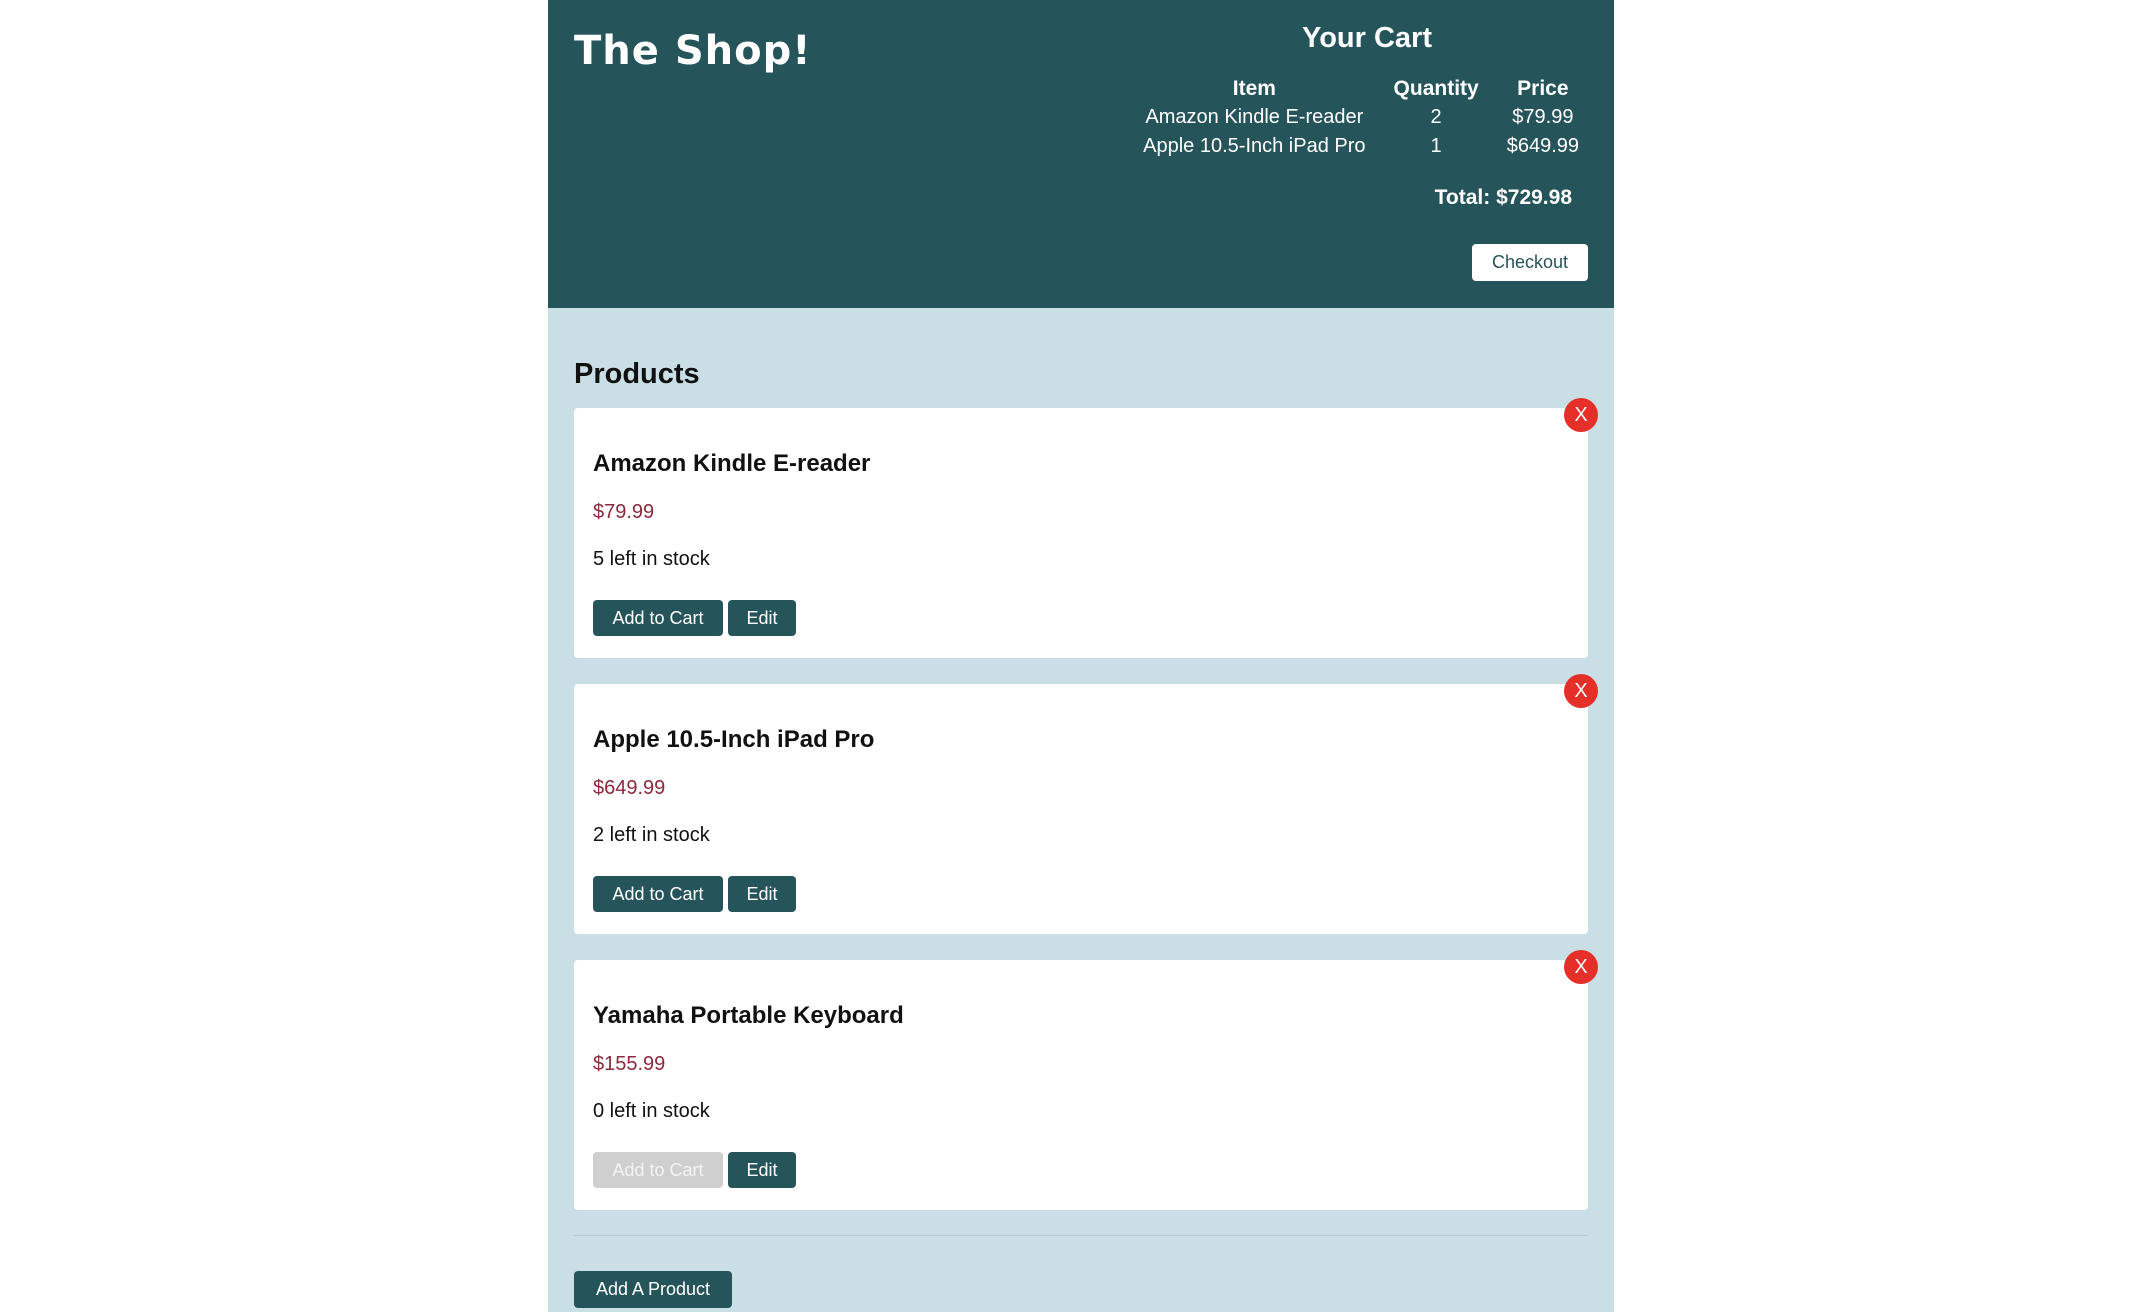 This screenshot has height=1312, width=2144. Describe the element at coordinates (637, 374) in the screenshot. I see `products-heading: Products` at that location.